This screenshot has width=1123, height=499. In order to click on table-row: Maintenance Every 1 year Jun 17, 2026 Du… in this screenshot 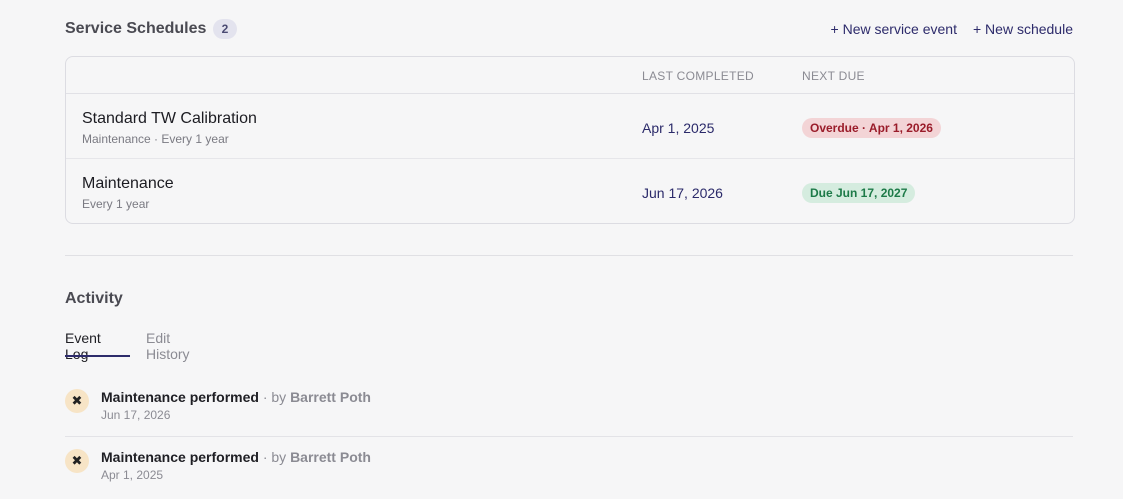, I will do `click(570, 191)`.